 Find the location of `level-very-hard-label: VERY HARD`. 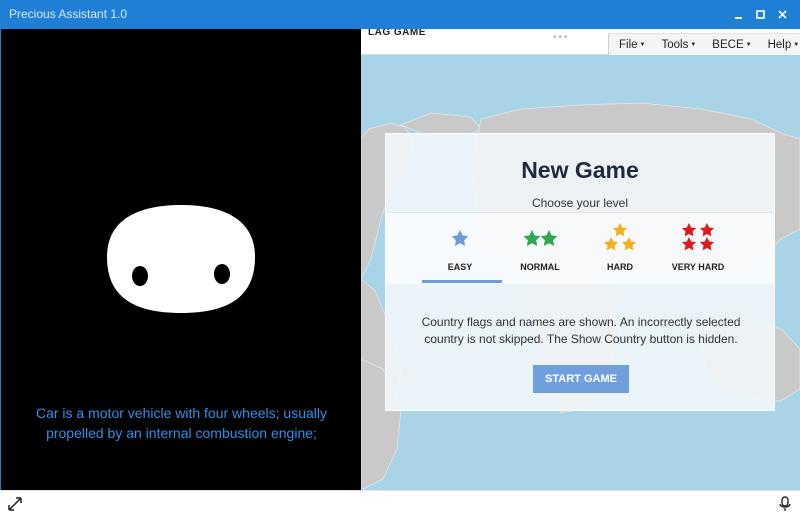

level-very-hard-label: VERY HARD is located at coordinates (698, 267).